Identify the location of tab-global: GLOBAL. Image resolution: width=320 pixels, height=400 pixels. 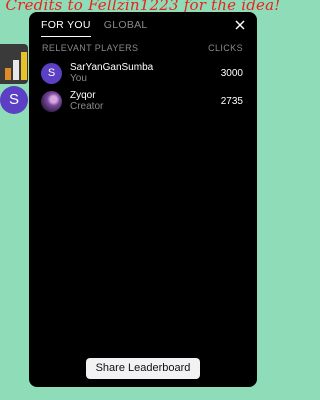
(126, 27).